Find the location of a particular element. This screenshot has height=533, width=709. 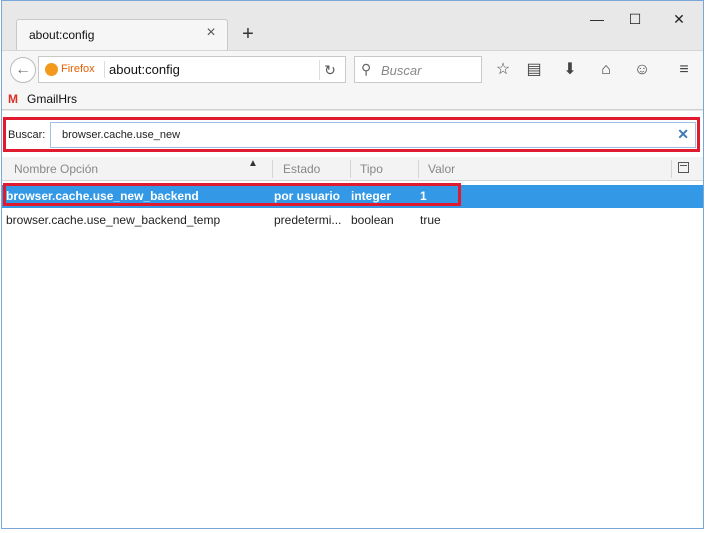

clear-filter-icon: ✕ is located at coordinates (683, 134).